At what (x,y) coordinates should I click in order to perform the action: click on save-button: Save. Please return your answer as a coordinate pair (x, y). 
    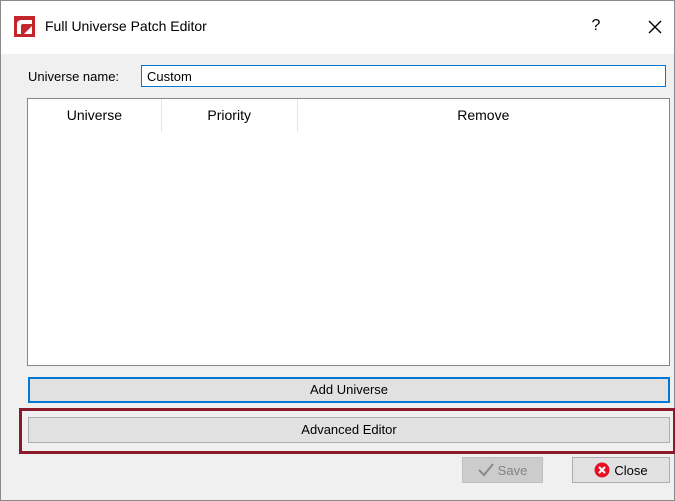
    Looking at the image, I should click on (502, 470).